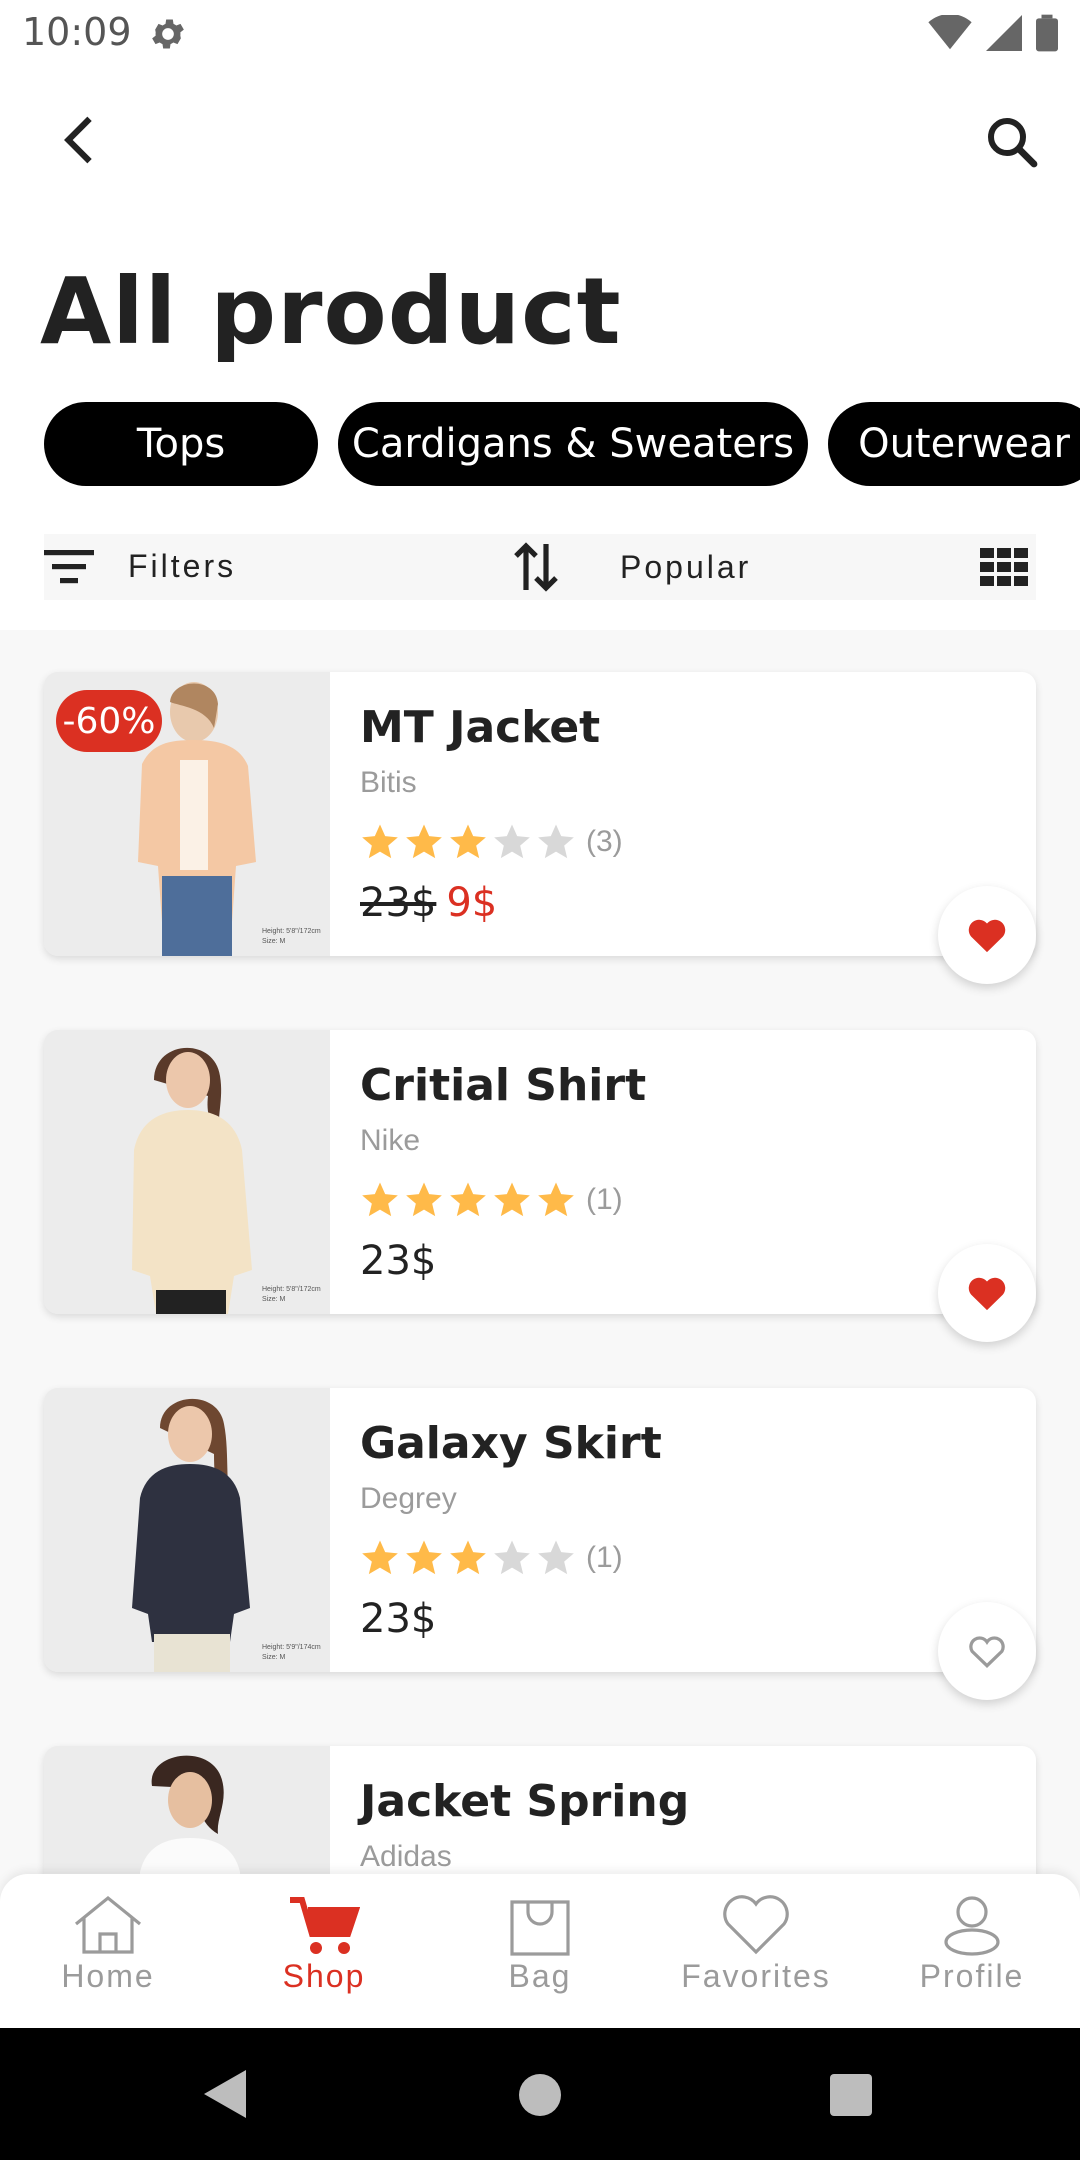 Image resolution: width=1080 pixels, height=2160 pixels. What do you see at coordinates (511, 1443) in the screenshot?
I see `product-name: Galaxy Skirt` at bounding box center [511, 1443].